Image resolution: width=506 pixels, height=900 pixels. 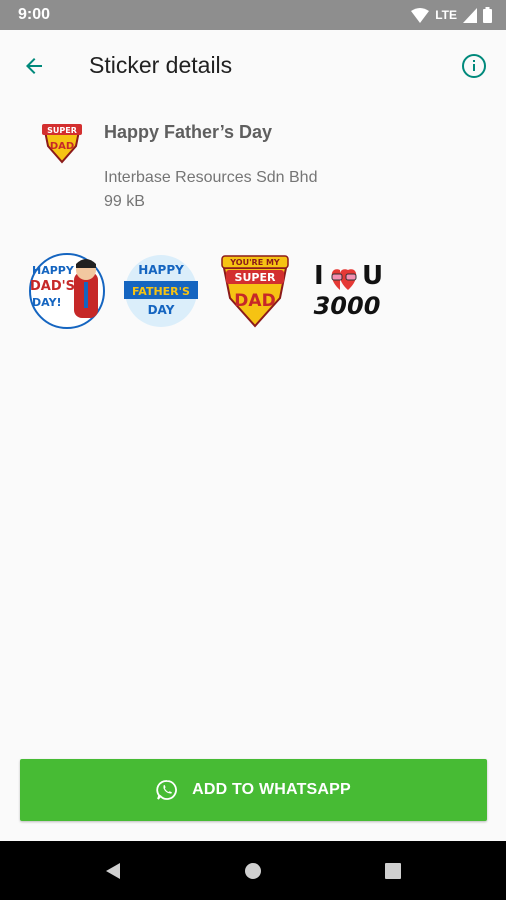 What do you see at coordinates (470, 15) in the screenshot?
I see `signal-icon` at bounding box center [470, 15].